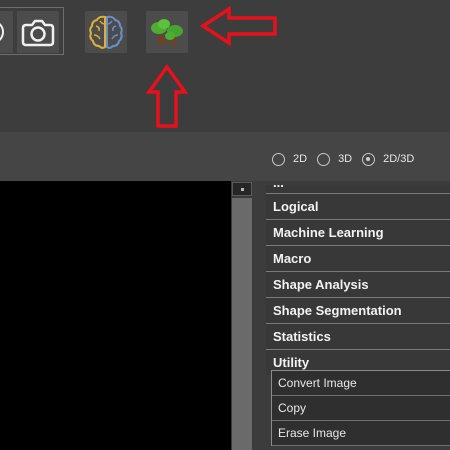 The height and width of the screenshot is (450, 450). I want to click on tool-label: Copy, so click(292, 408).